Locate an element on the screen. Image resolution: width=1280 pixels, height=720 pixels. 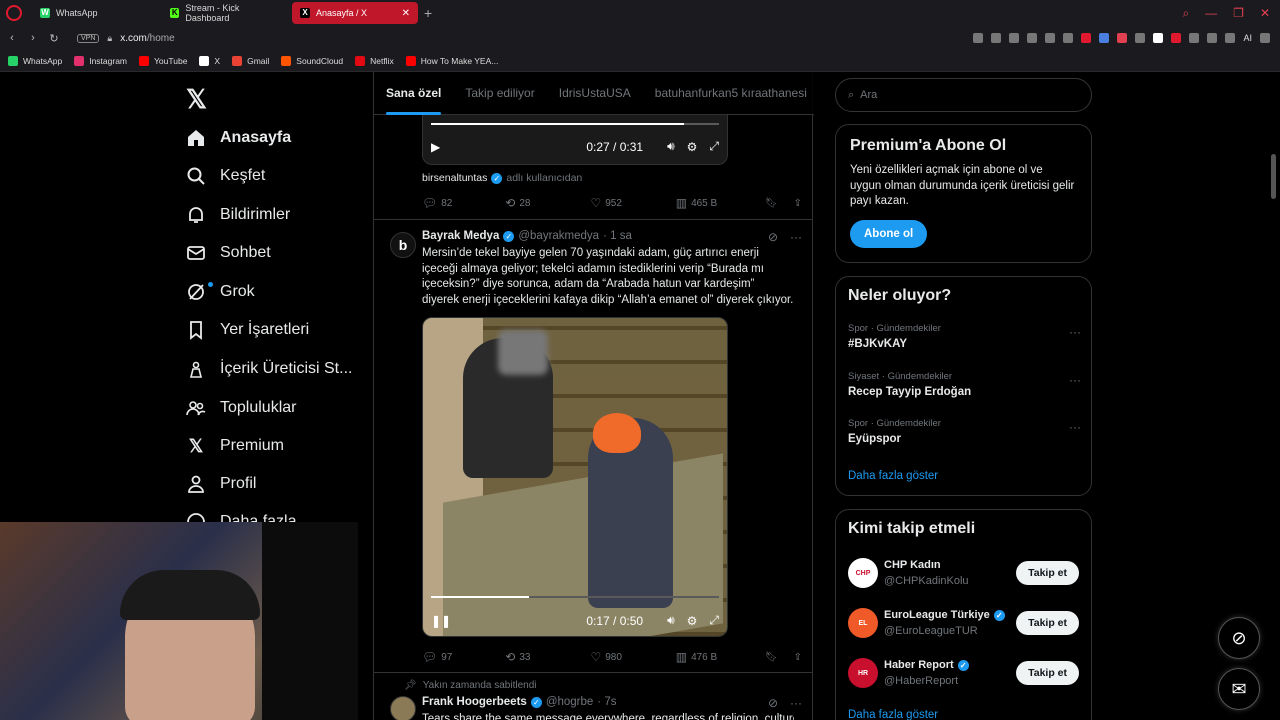
close-window-button: ✕ is located at coordinates (1265, 13).